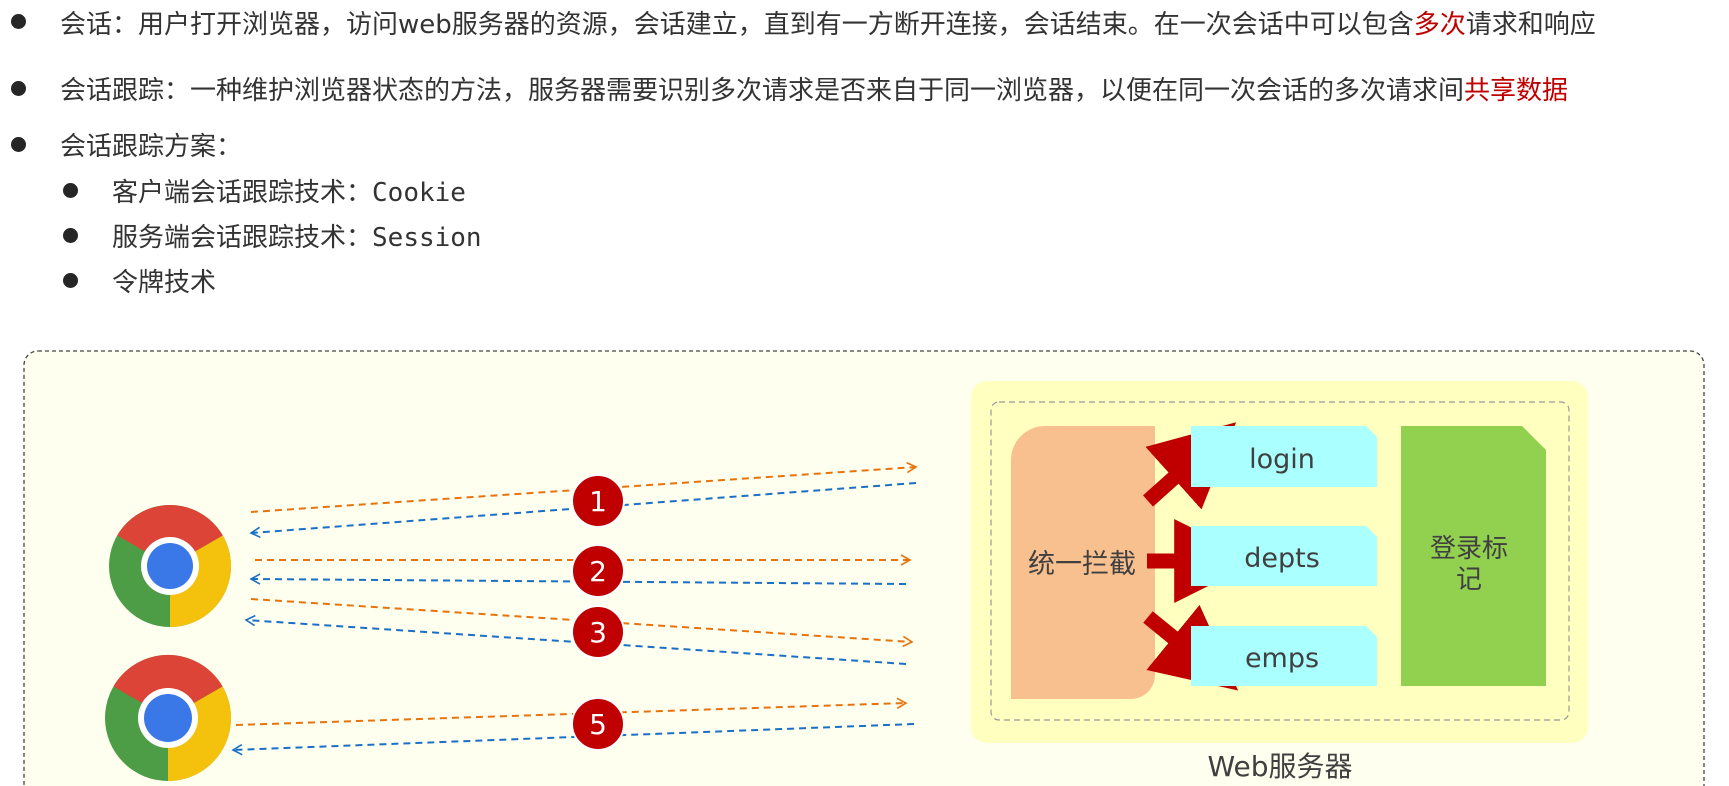 The width and height of the screenshot is (1729, 786). I want to click on step-number: 1, so click(598, 501).